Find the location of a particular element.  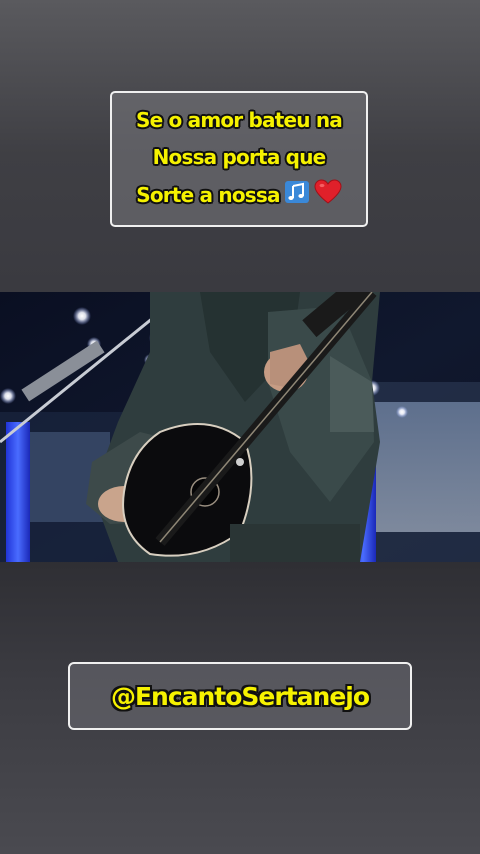

lyrics-line-2: Nossa porta que is located at coordinates (239, 156).